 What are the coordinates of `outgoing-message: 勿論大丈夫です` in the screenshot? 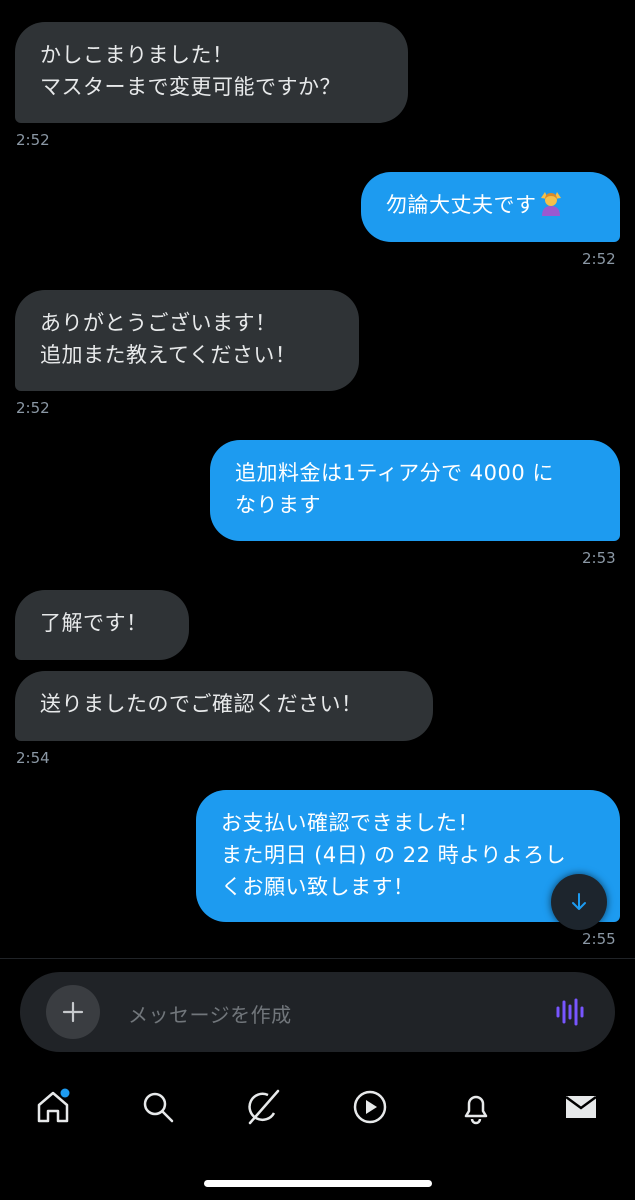 It's located at (490, 207).